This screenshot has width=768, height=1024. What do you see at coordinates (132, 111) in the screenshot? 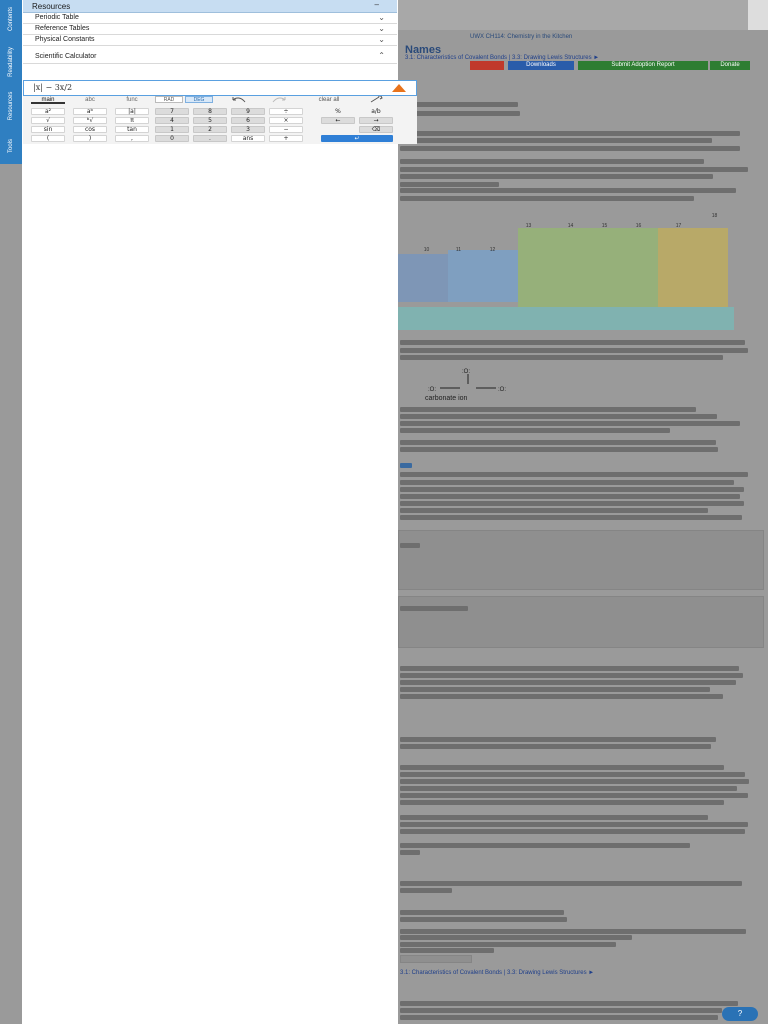
I see `key-abs: |a|` at bounding box center [132, 111].